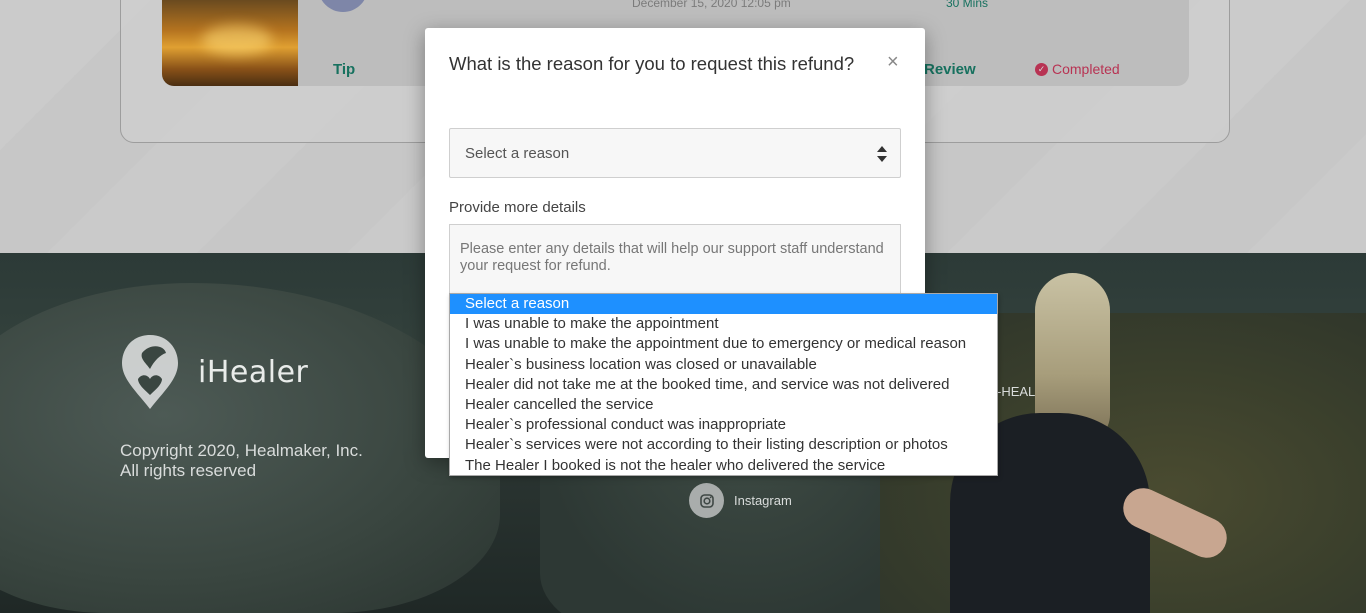 The height and width of the screenshot is (613, 1366). I want to click on copyright-line-1: Copyright 2020, Healmaker, Inc., so click(241, 450).